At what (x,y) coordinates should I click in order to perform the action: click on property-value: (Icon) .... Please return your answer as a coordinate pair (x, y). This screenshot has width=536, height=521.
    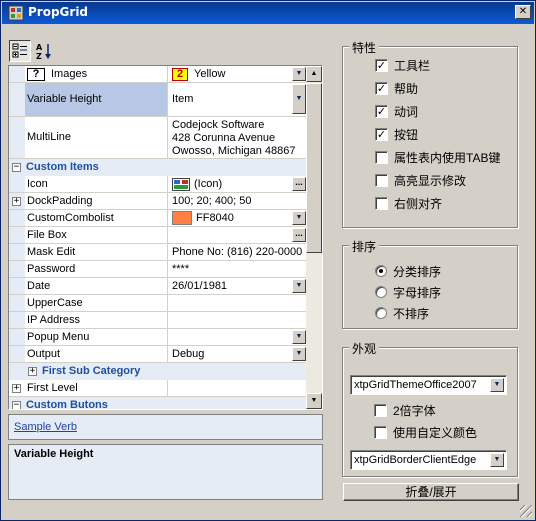
    Looking at the image, I should click on (238, 184).